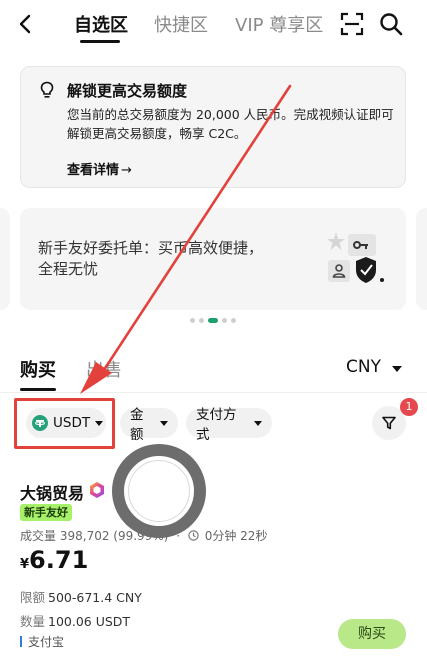  What do you see at coordinates (33, 621) in the screenshot?
I see `quantity-label: 数量` at bounding box center [33, 621].